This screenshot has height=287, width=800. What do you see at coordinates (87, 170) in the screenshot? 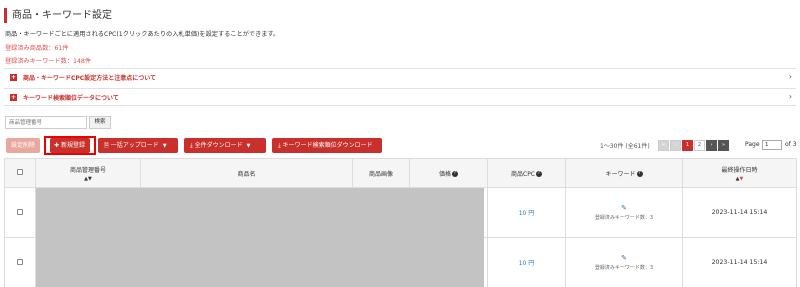
I see `header-label: 商品管理番号` at bounding box center [87, 170].